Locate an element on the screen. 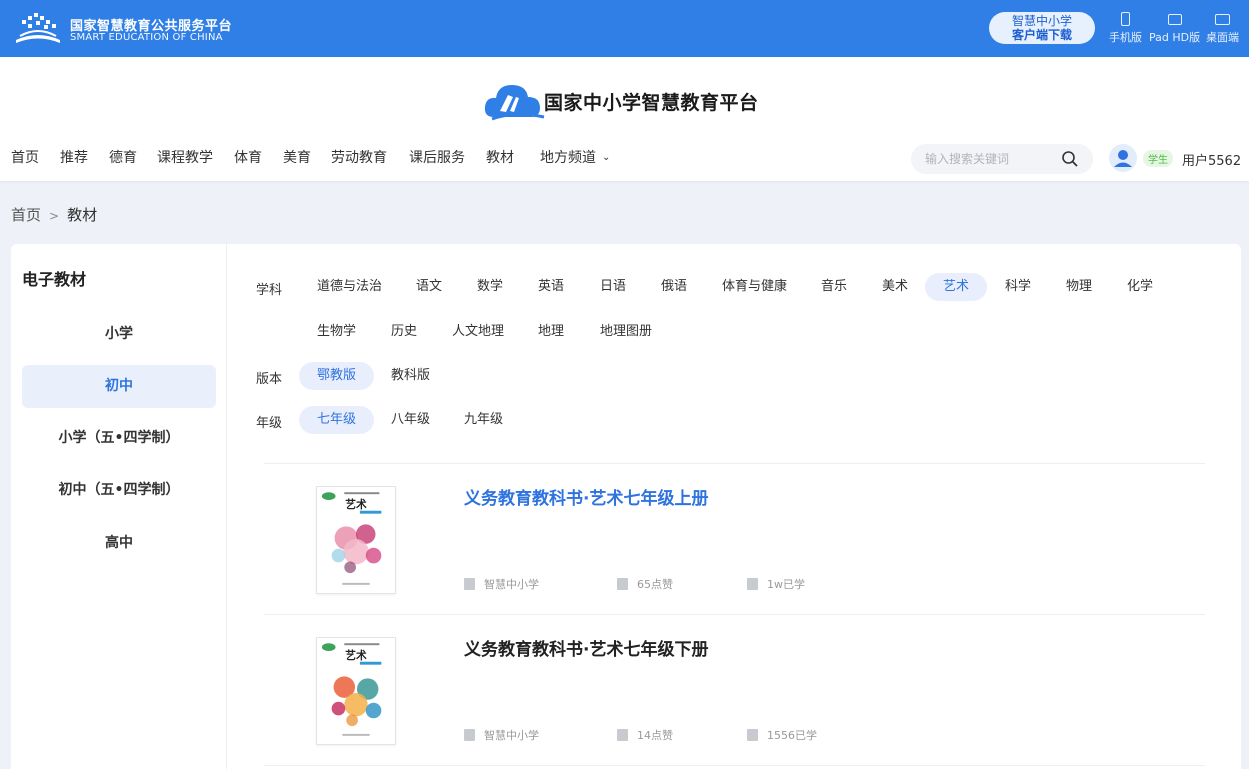  book-learners: 1w已学 is located at coordinates (776, 584).